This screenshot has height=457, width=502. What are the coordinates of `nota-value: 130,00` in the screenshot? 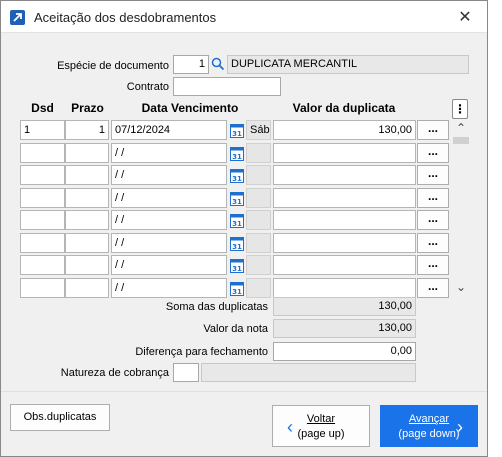 It's located at (344, 328).